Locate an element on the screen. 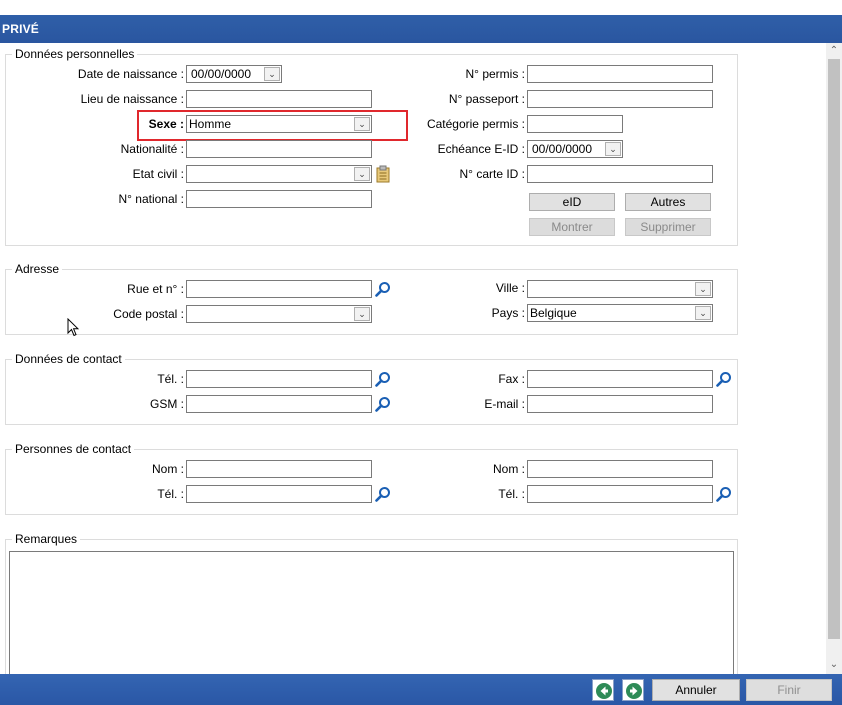 The image size is (842, 705). next-button is located at coordinates (633, 690).